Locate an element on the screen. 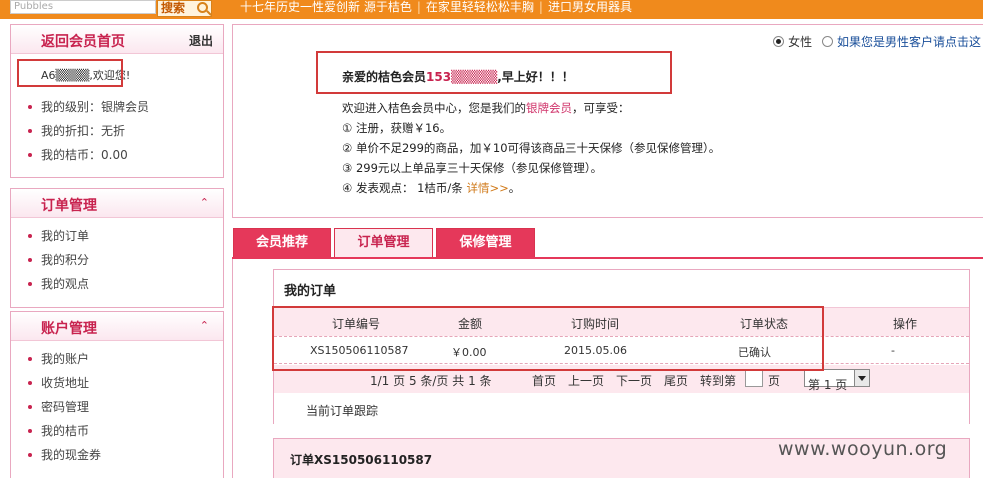  return-home-link: 返回会员首页 is located at coordinates (83, 41).